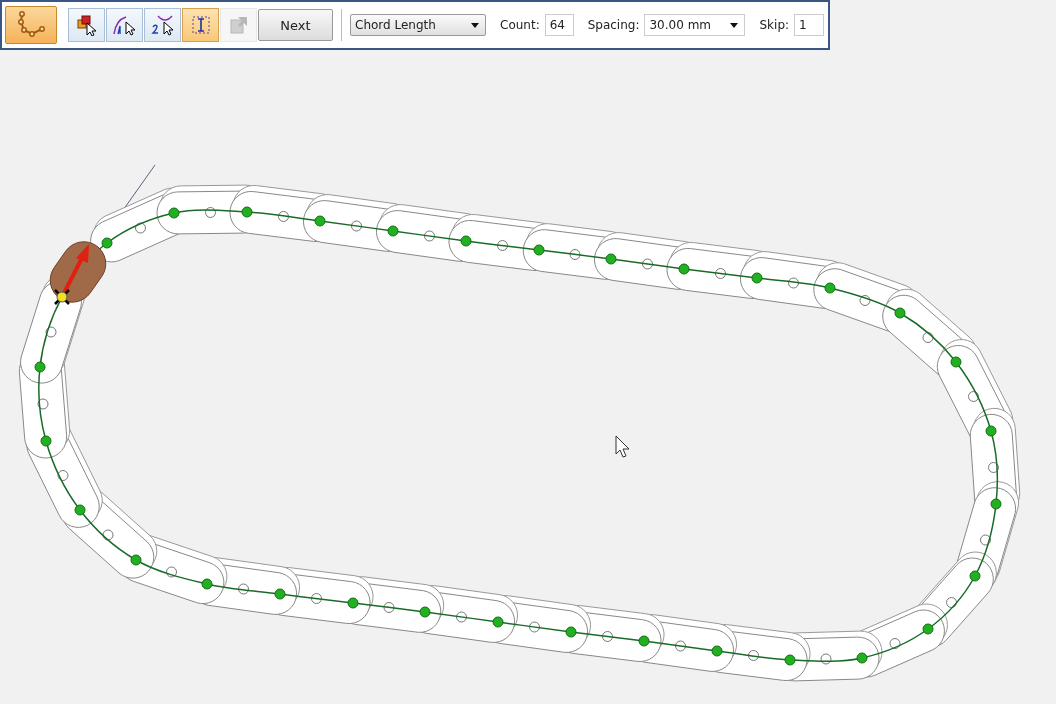  I want to click on cube-cursor-icon, so click(86, 25).